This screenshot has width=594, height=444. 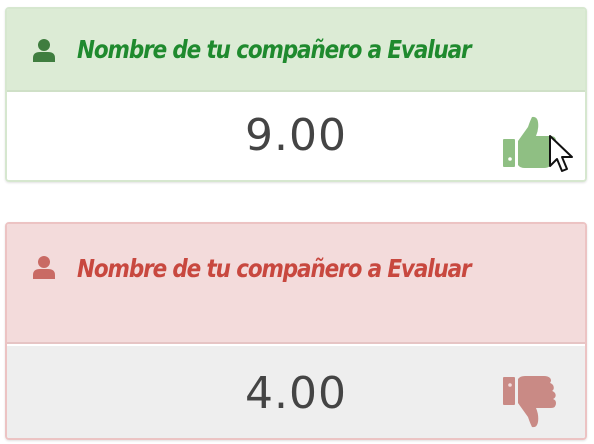 I want to click on thumbs-up-icon, so click(x=530, y=143).